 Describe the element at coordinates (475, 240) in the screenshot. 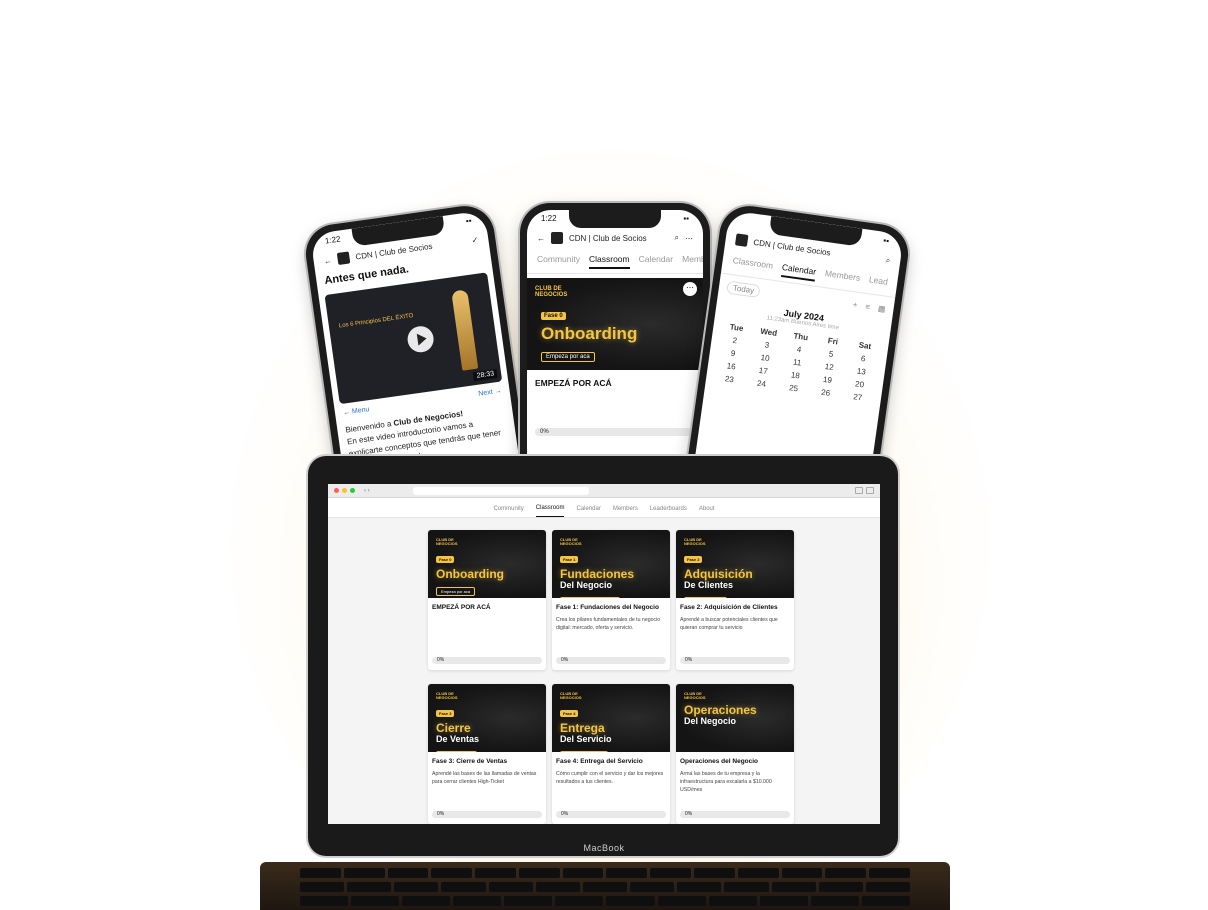

I see `check-icon: ✓` at that location.